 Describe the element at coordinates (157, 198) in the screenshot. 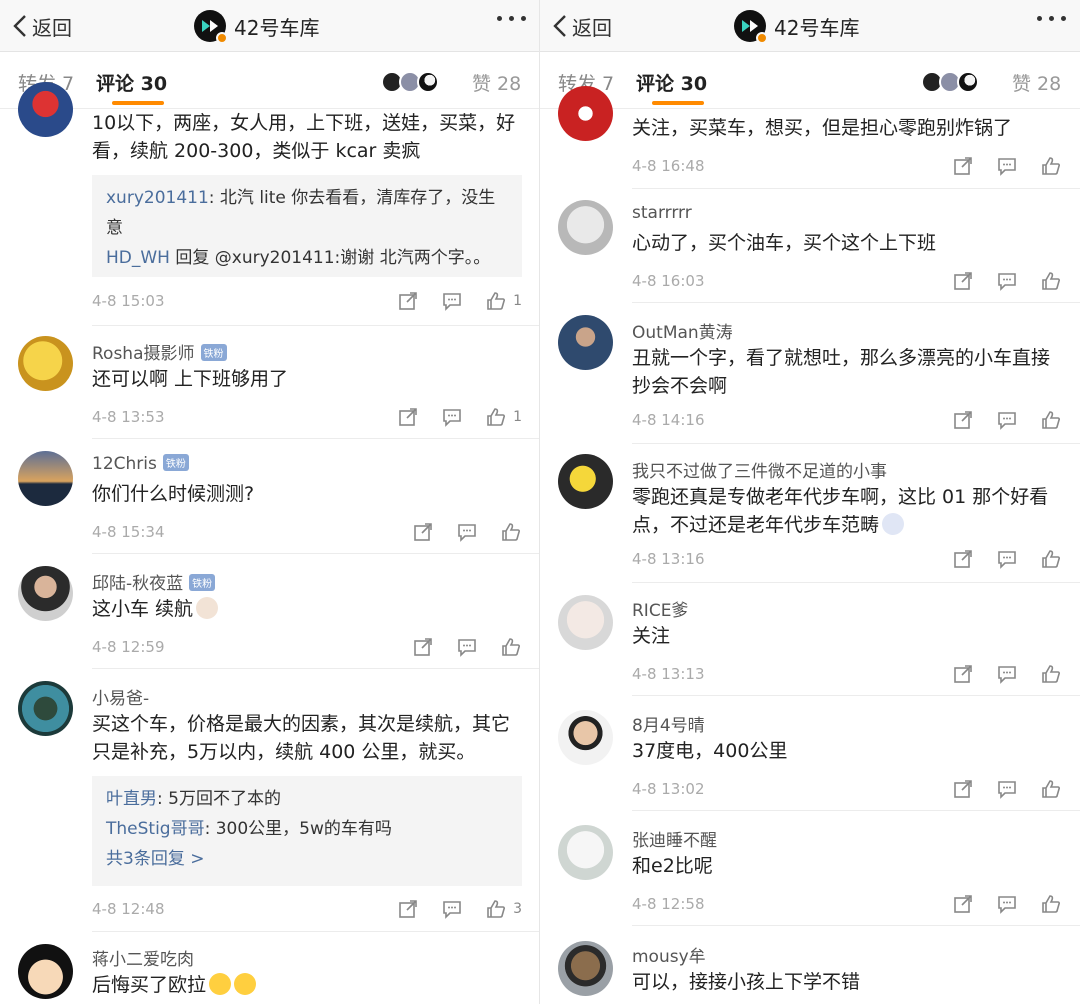

I see `reply-author: xury201411` at that location.